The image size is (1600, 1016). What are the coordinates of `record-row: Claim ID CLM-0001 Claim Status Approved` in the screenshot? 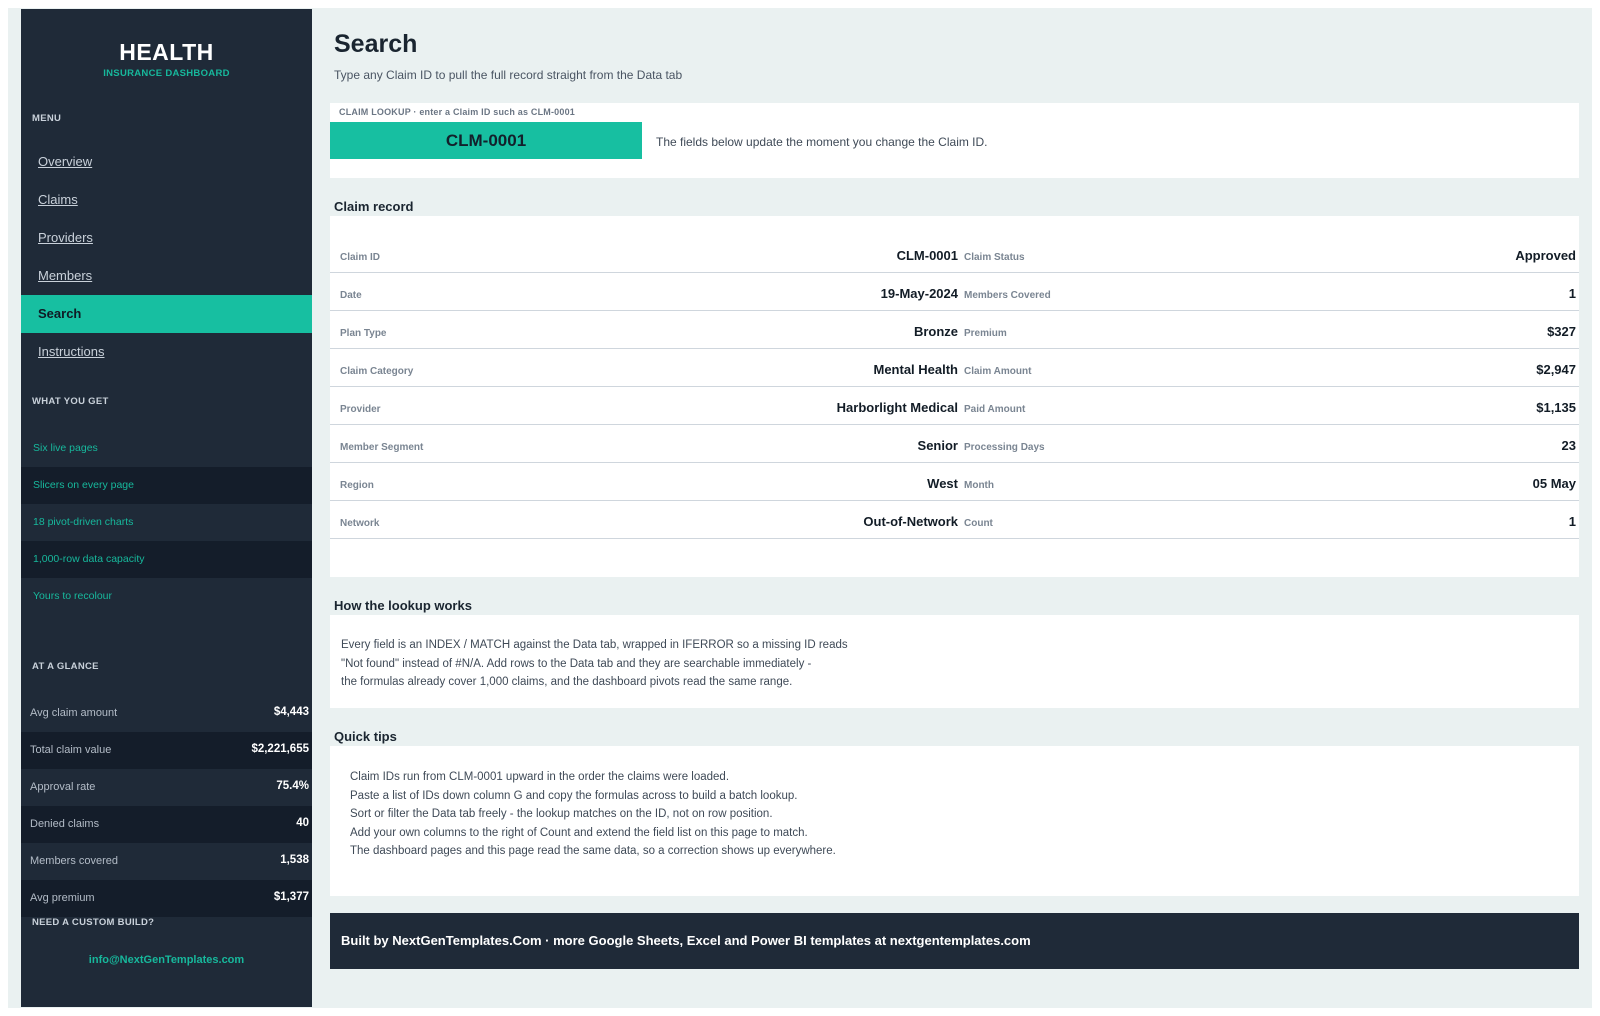 It's located at (954, 253).